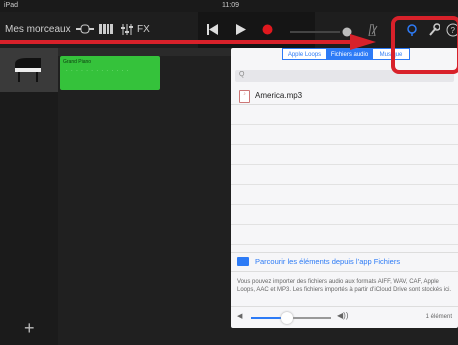 This screenshot has height=345, width=458. Describe the element at coordinates (322, 33) in the screenshot. I see `volume-slider` at that location.